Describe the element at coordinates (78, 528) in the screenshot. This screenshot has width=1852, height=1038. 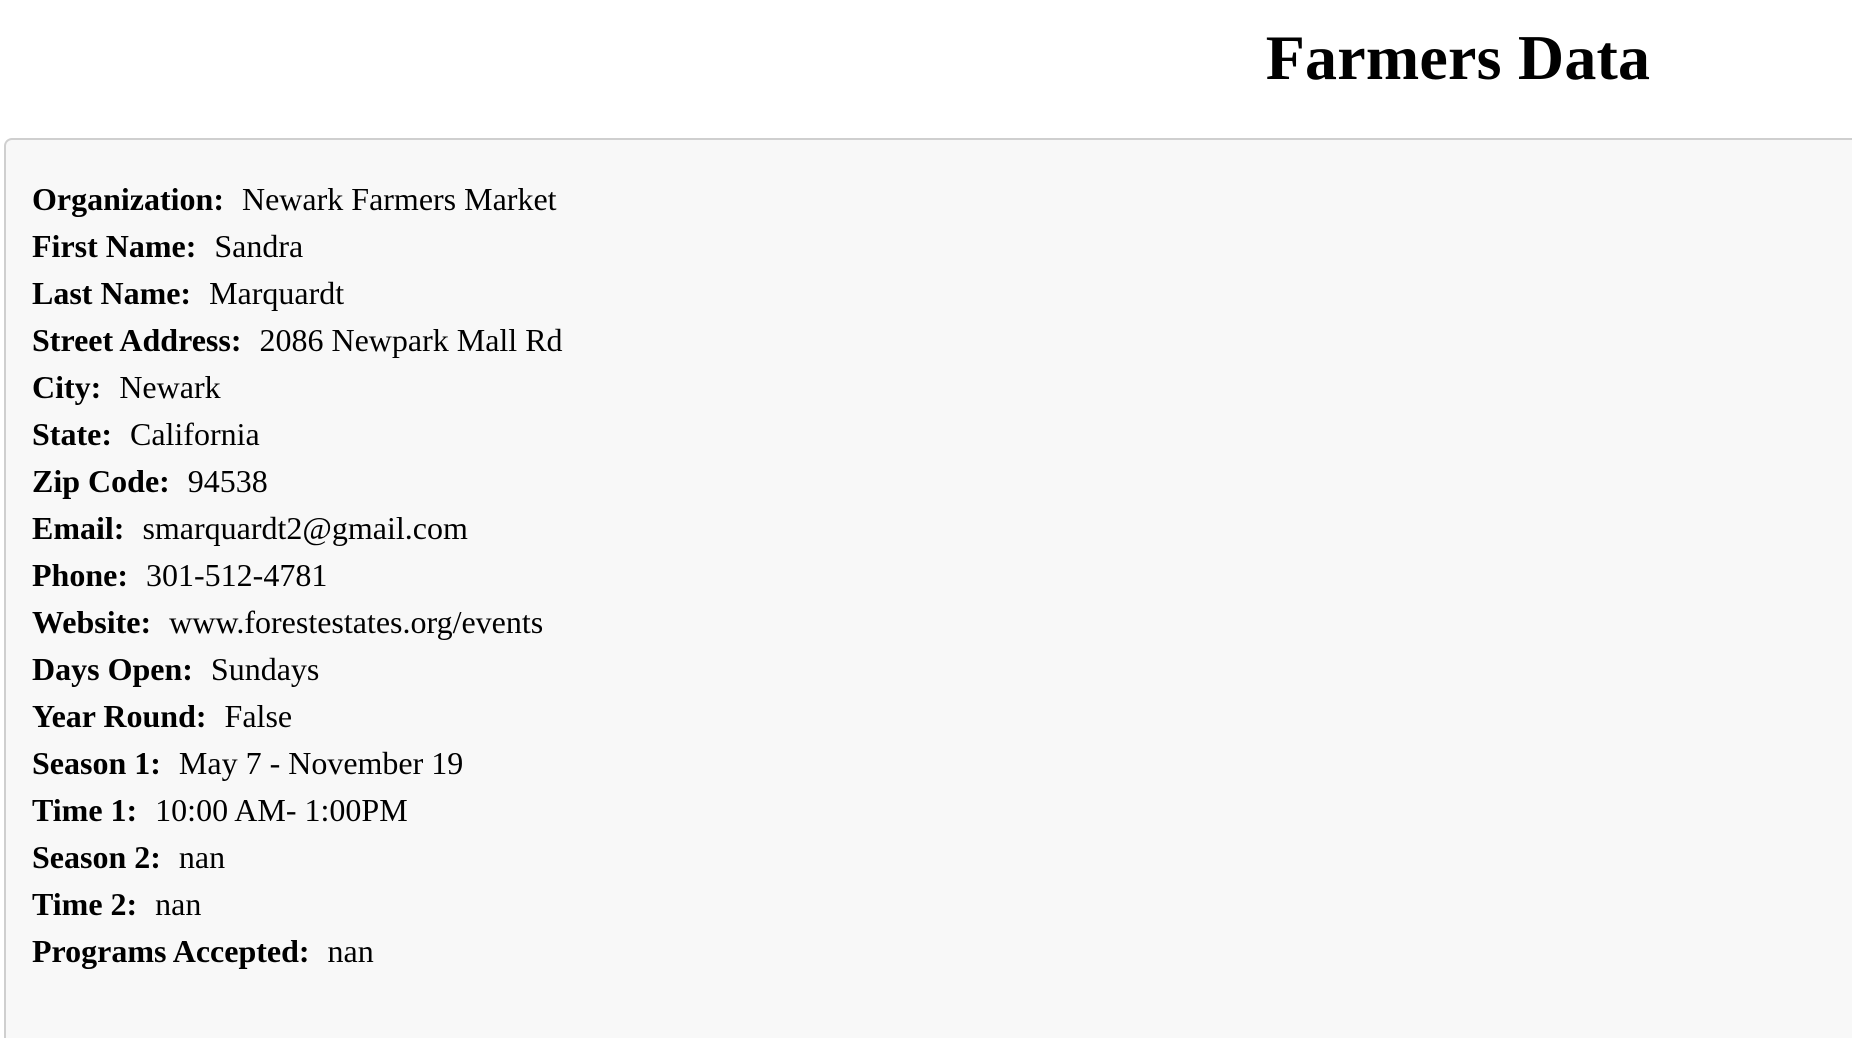
I see `field-label: Email:` at that location.